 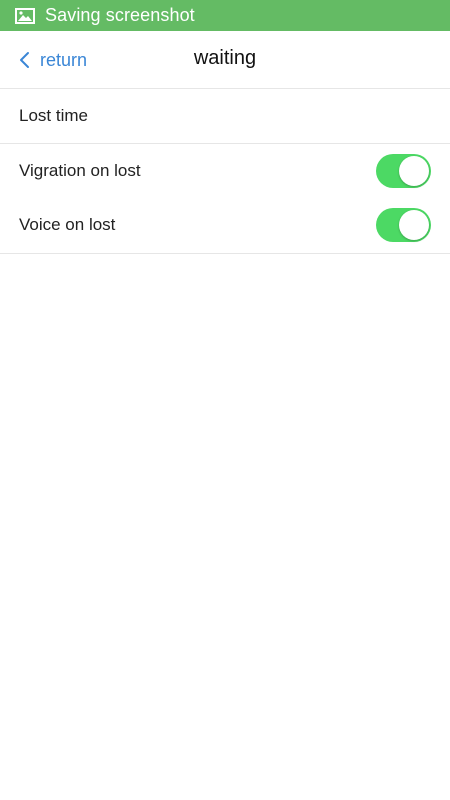 What do you see at coordinates (225, 225) in the screenshot?
I see `voice-row: Voice on lost` at bounding box center [225, 225].